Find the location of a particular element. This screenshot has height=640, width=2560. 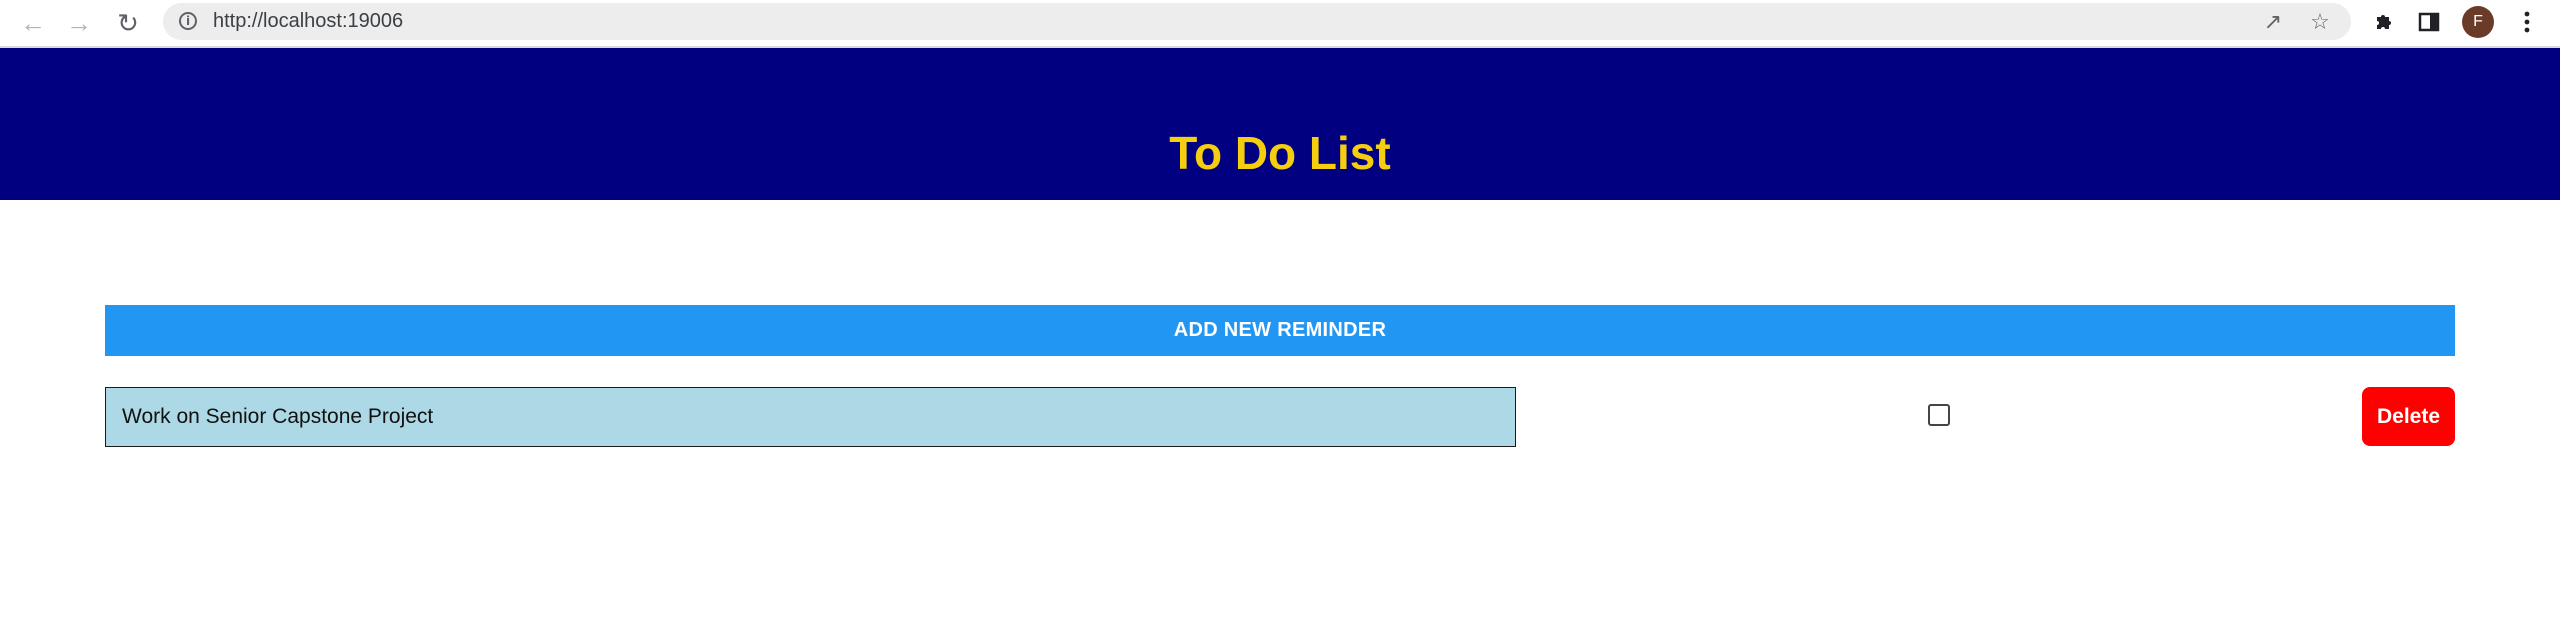

profile-avatar: F is located at coordinates (2478, 22).